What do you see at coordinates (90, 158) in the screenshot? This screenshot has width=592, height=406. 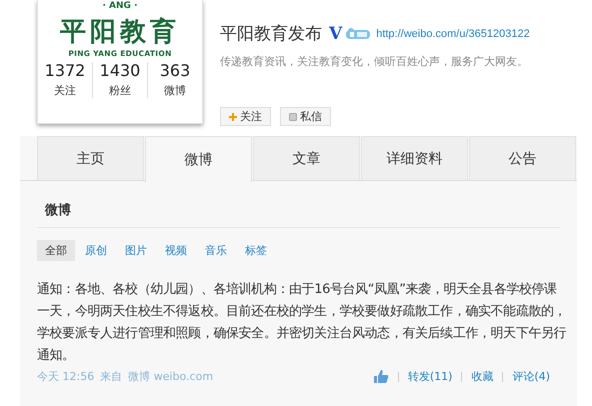 I see `nav-tab: 主页` at bounding box center [90, 158].